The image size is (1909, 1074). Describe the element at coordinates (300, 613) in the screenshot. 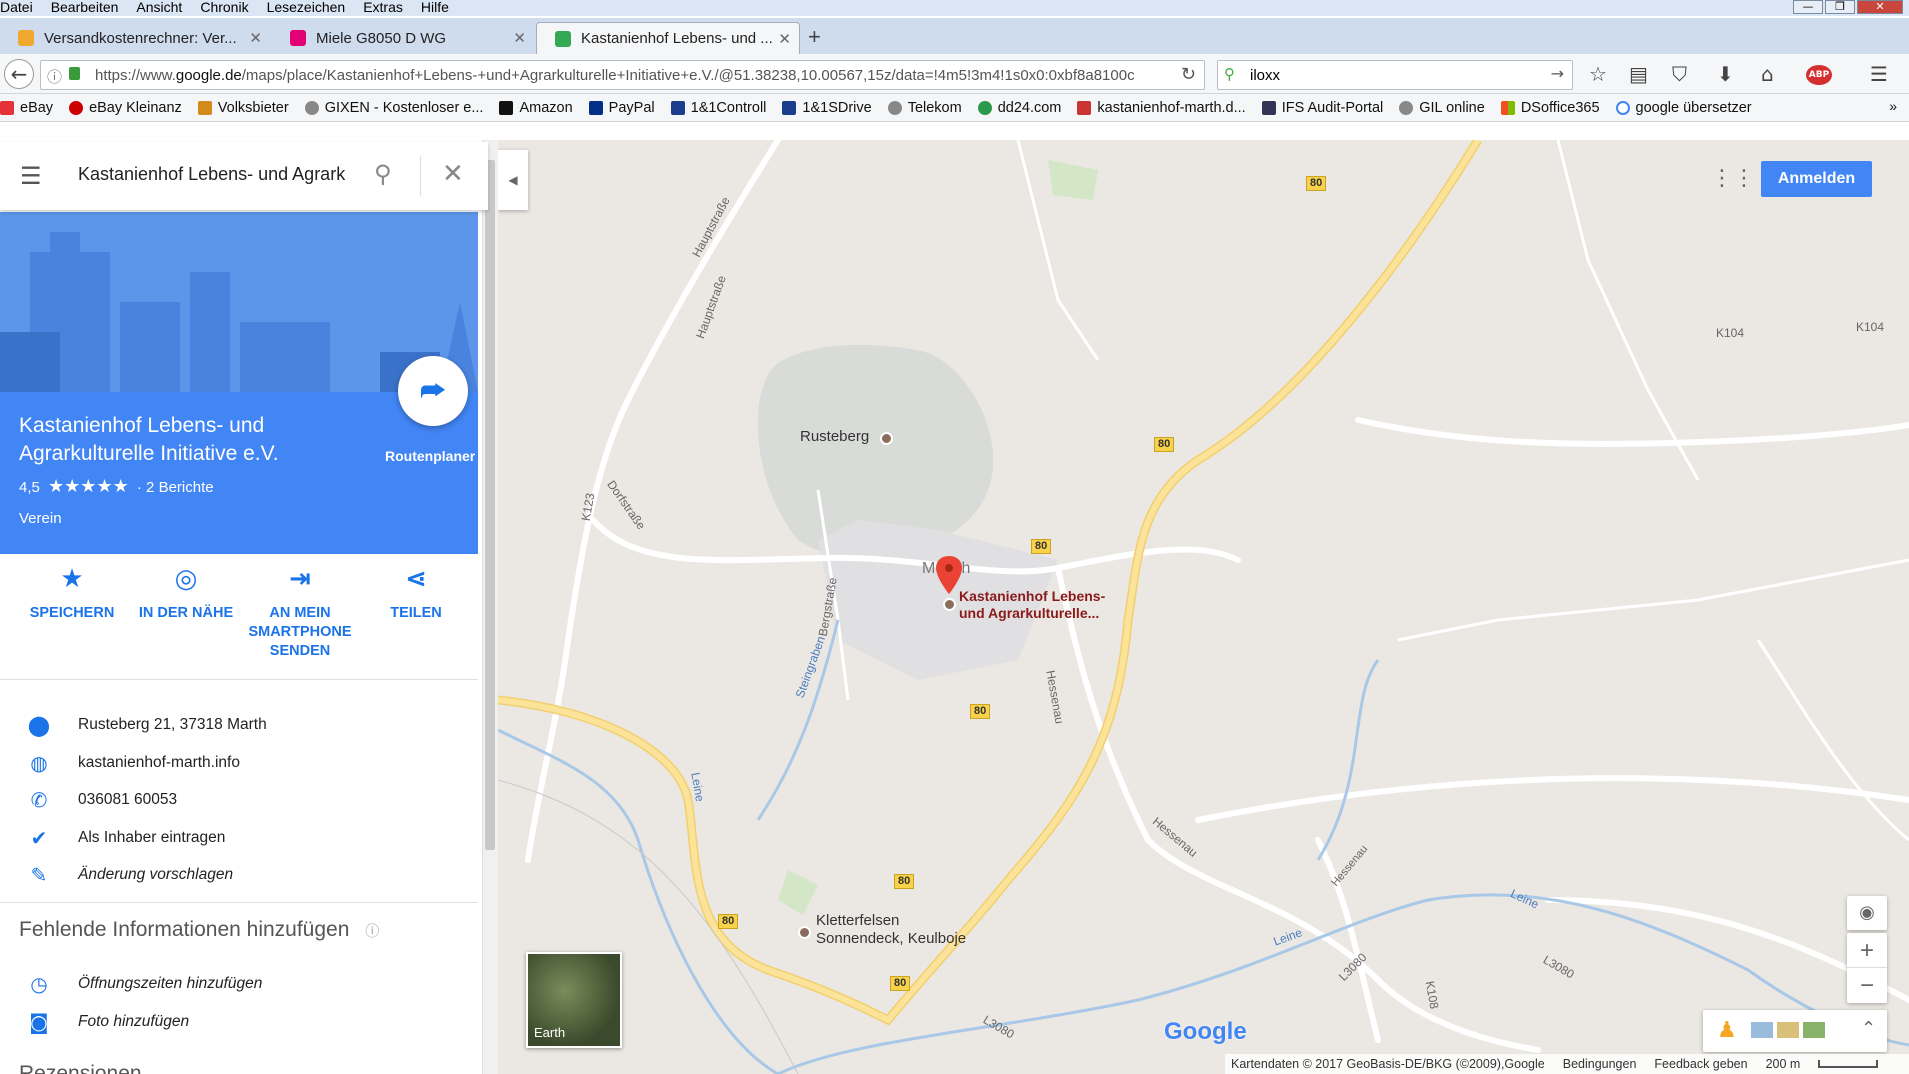

I see `send-to-phone-button: ⇥ AN MEIN SMARTPHONE SENDEN` at that location.